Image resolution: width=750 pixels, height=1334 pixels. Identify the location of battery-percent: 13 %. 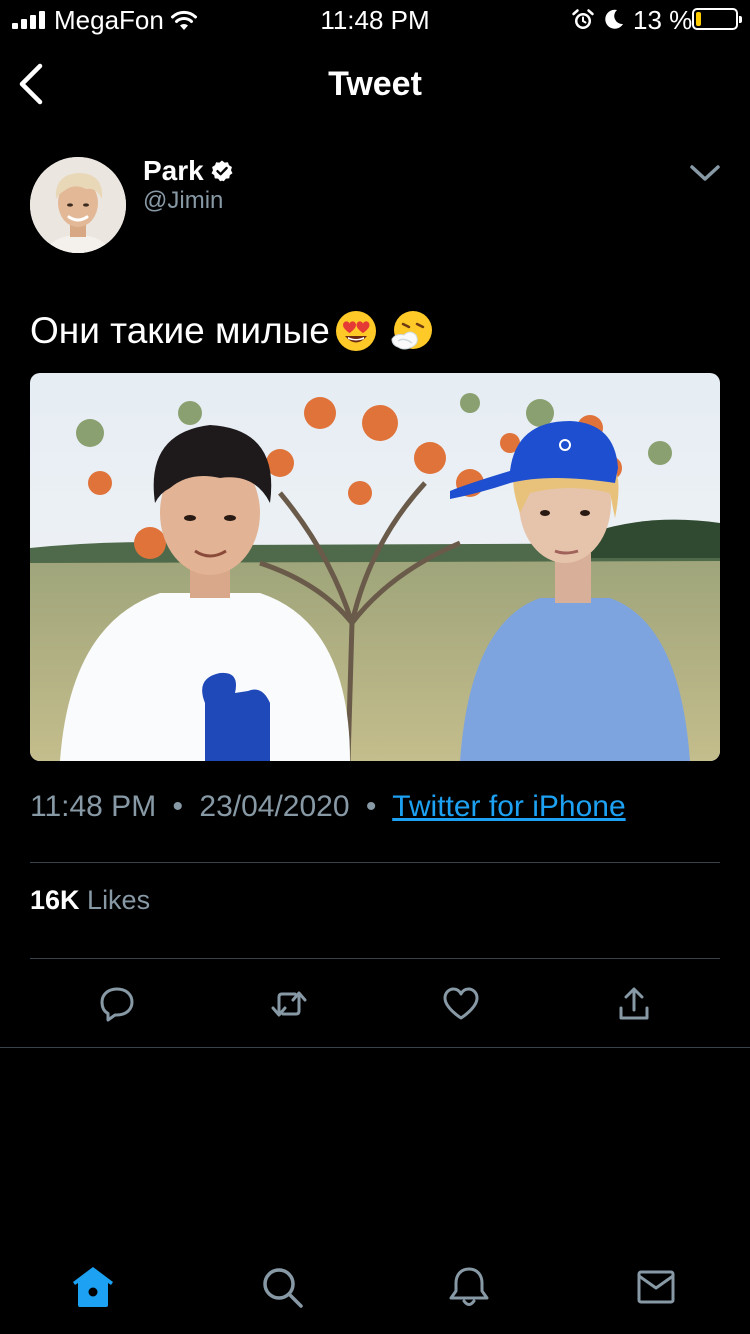
(663, 20).